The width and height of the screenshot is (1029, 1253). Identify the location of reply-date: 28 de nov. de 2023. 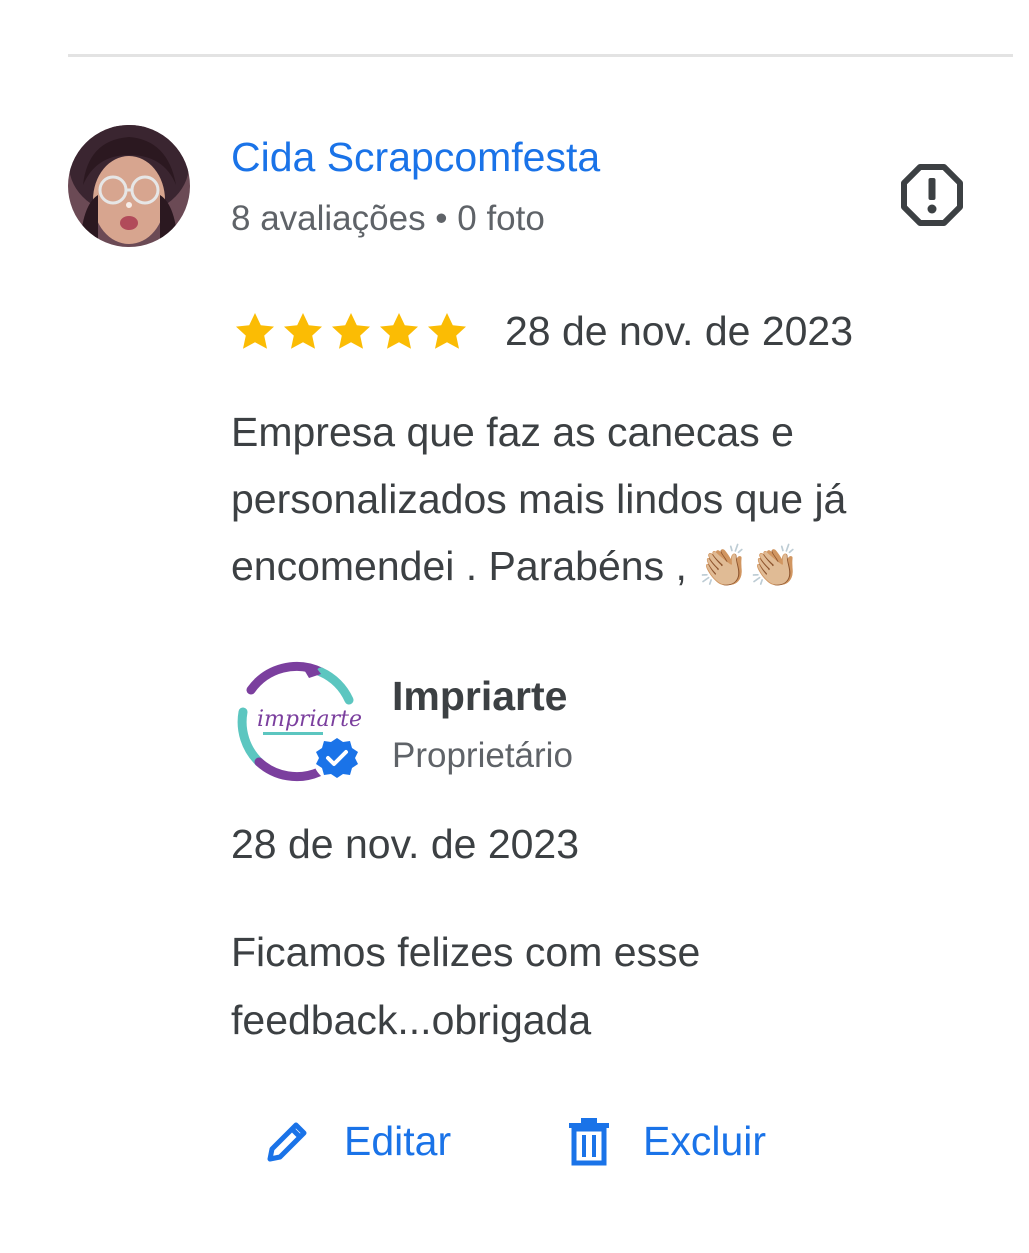
(405, 844).